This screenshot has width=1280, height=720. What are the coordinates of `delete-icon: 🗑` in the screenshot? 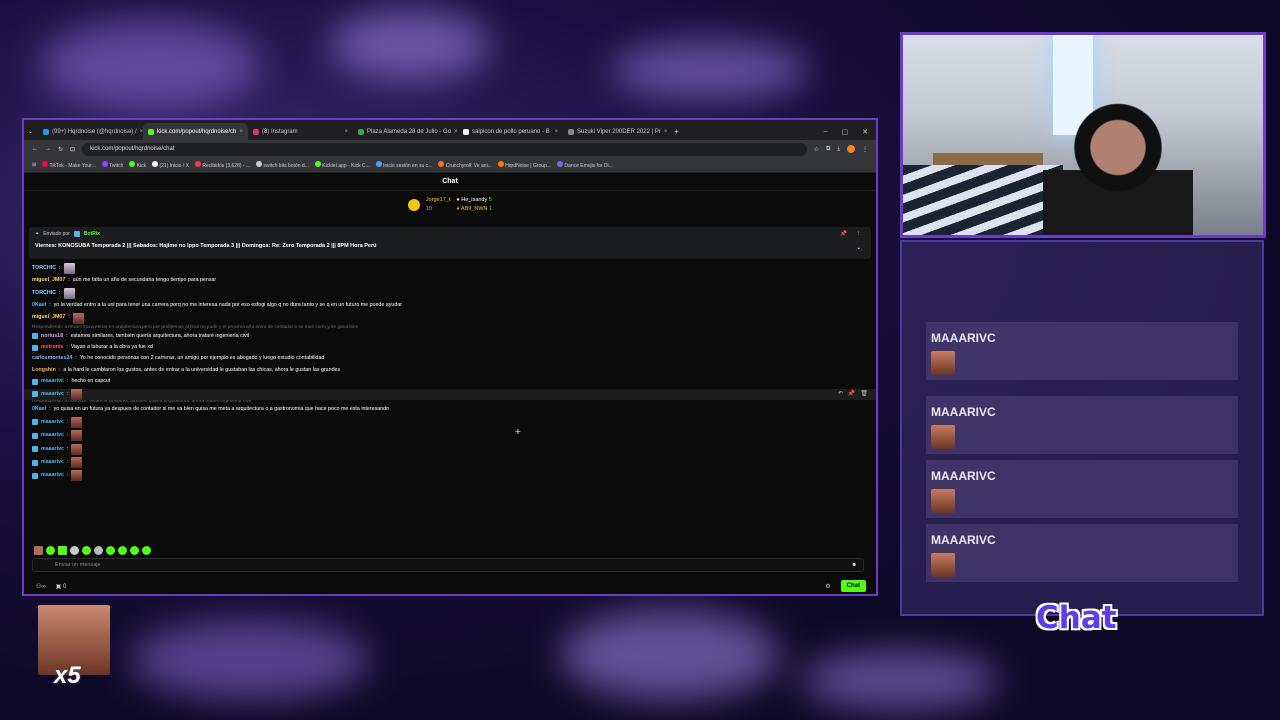 It's located at (864, 394).